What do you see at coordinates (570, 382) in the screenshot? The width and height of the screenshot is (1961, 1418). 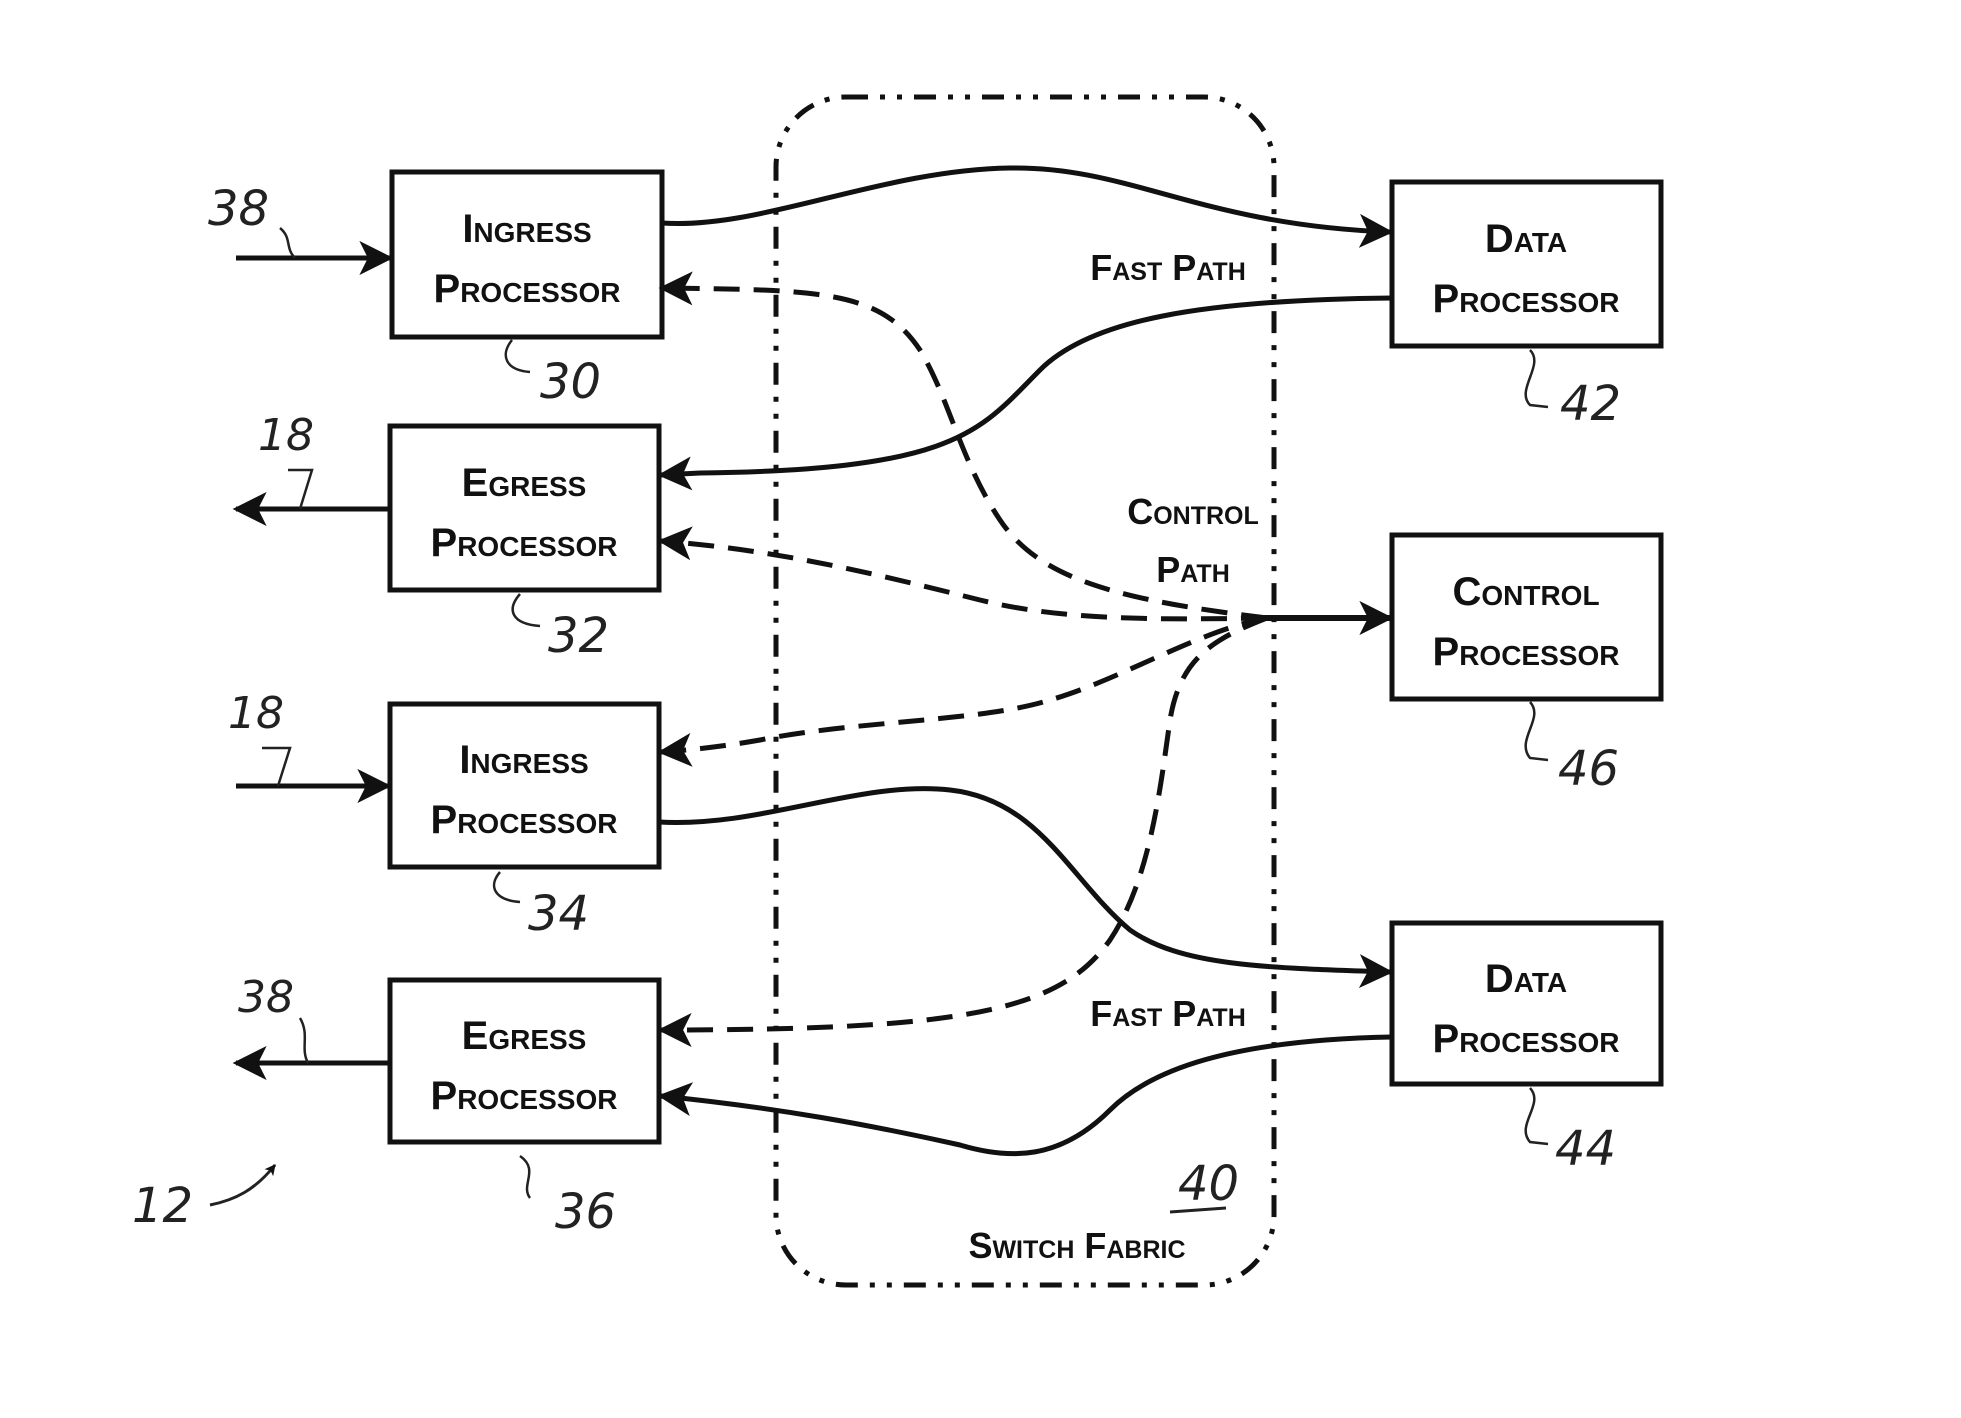 I see `ref-30: 30` at bounding box center [570, 382].